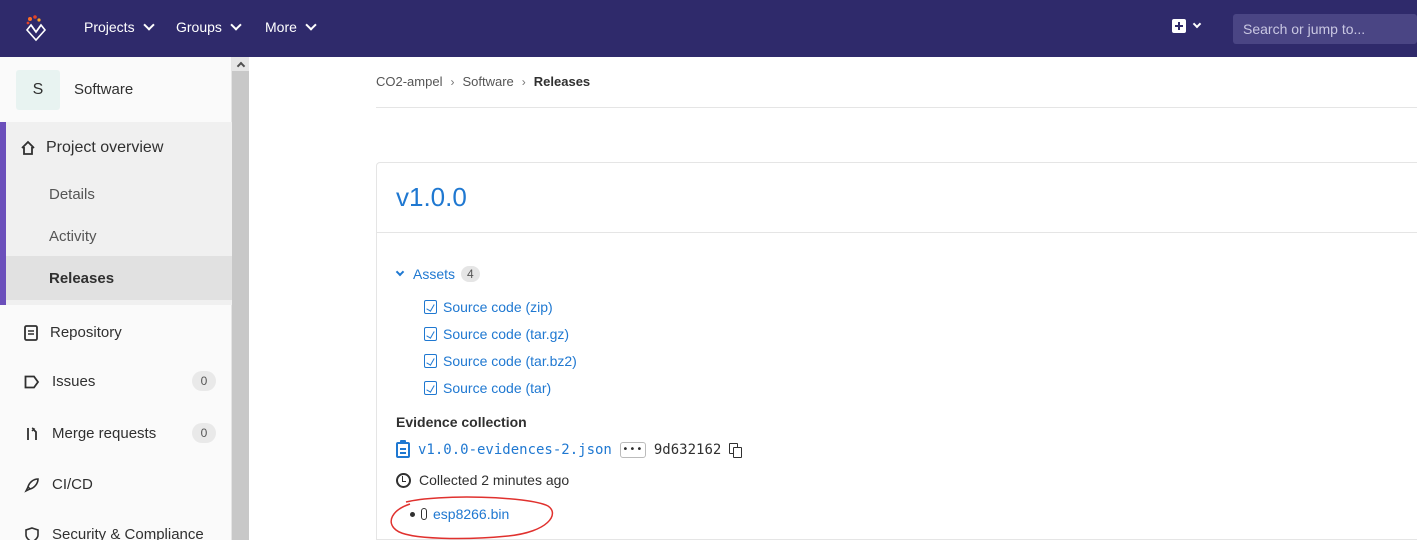 This screenshot has height=540, width=1417. I want to click on sidebar-item-label: Security & Compliance, so click(128, 533).